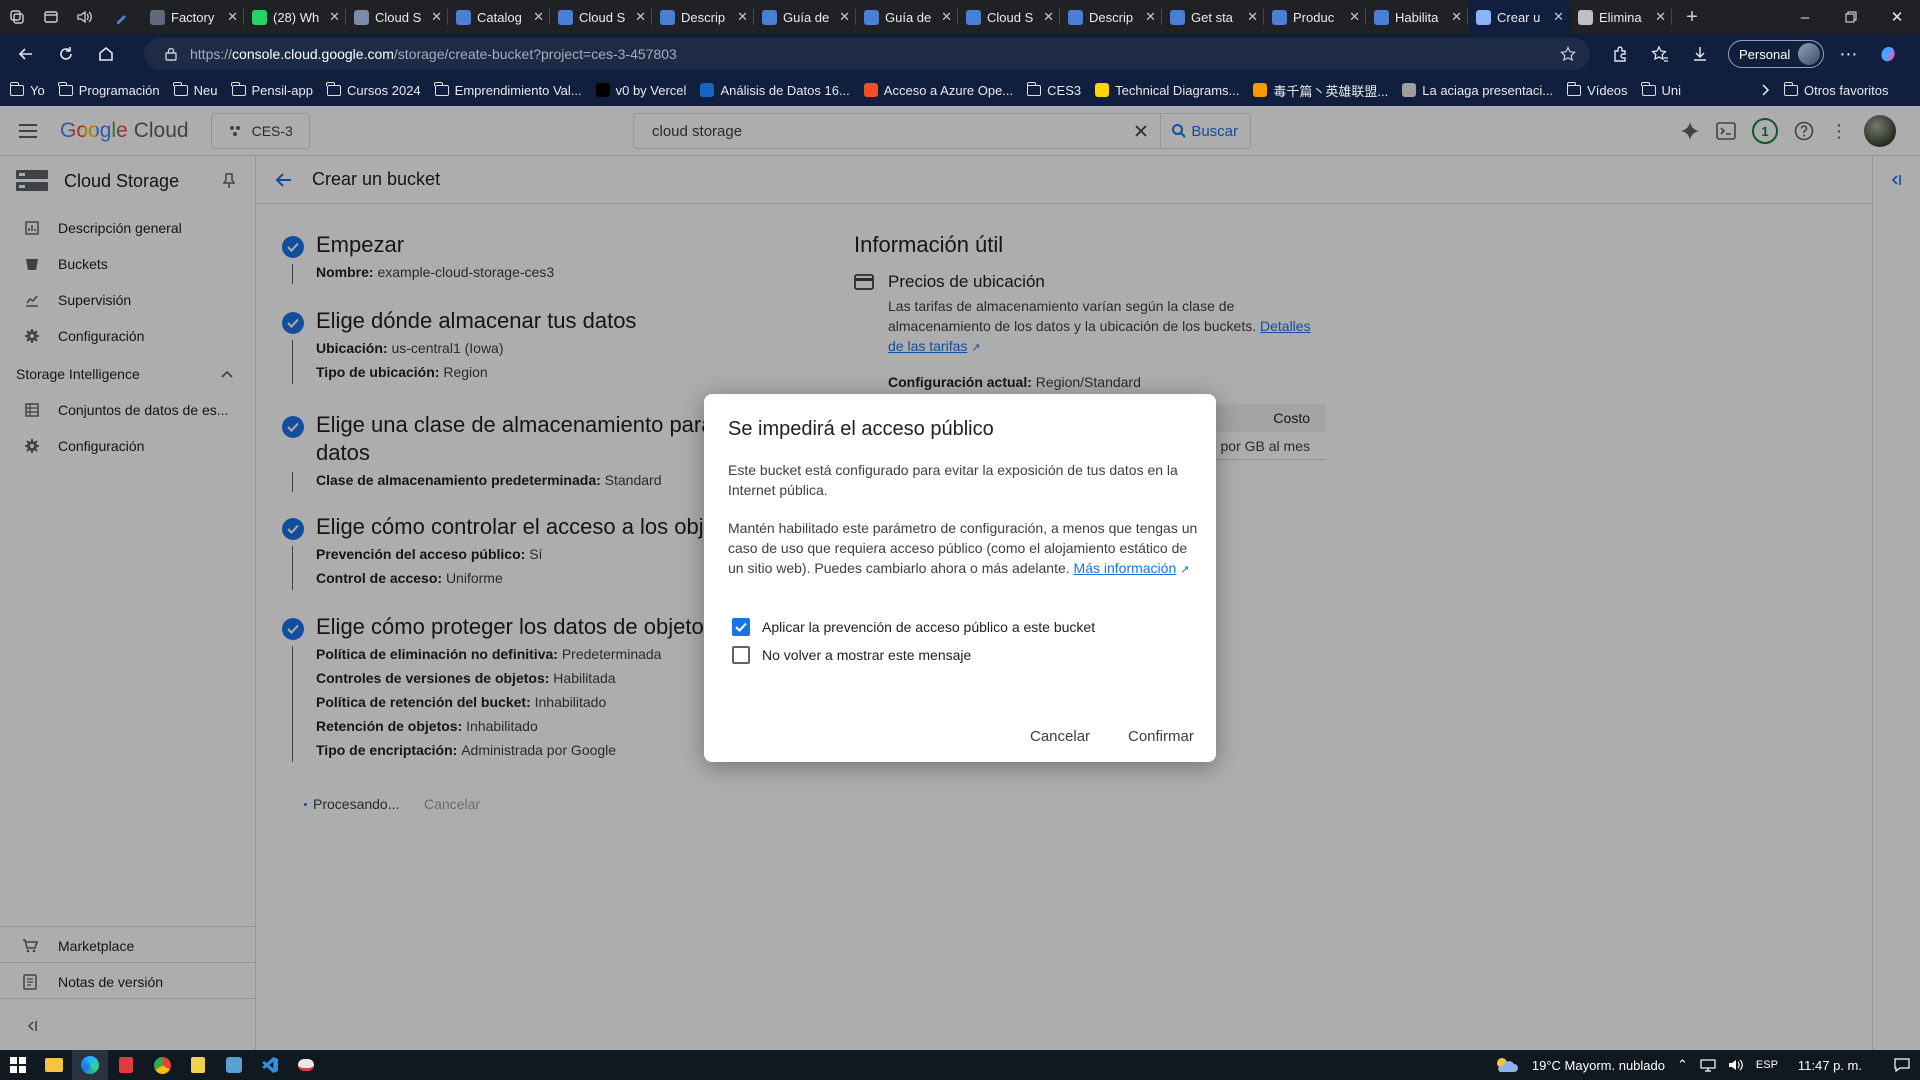  Describe the element at coordinates (66, 54) in the screenshot. I see `reload-icon` at that location.